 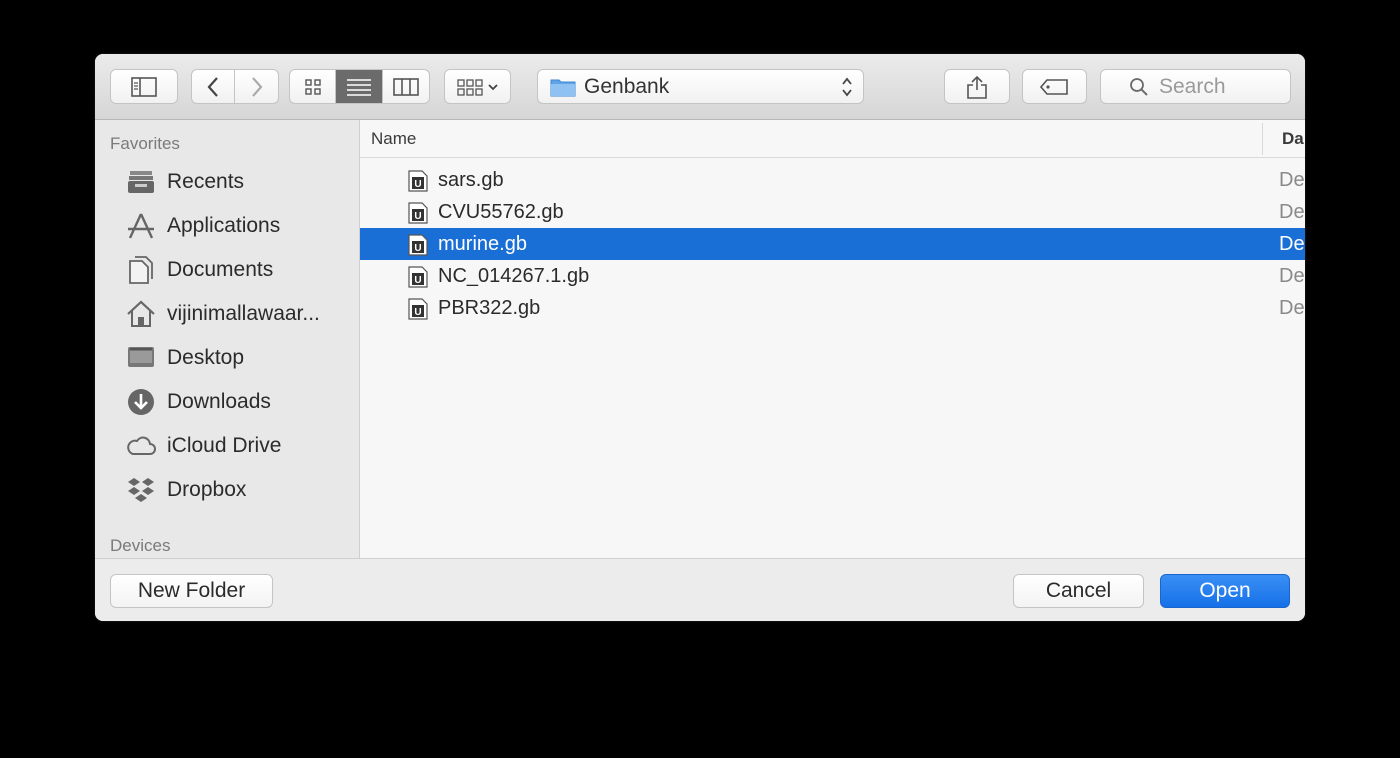 I want to click on column-header-row: Name Da, so click(x=832, y=139).